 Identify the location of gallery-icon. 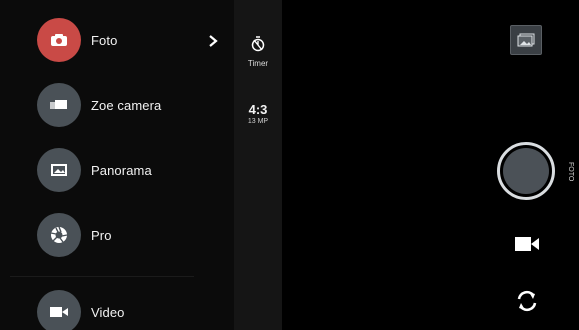
(526, 40).